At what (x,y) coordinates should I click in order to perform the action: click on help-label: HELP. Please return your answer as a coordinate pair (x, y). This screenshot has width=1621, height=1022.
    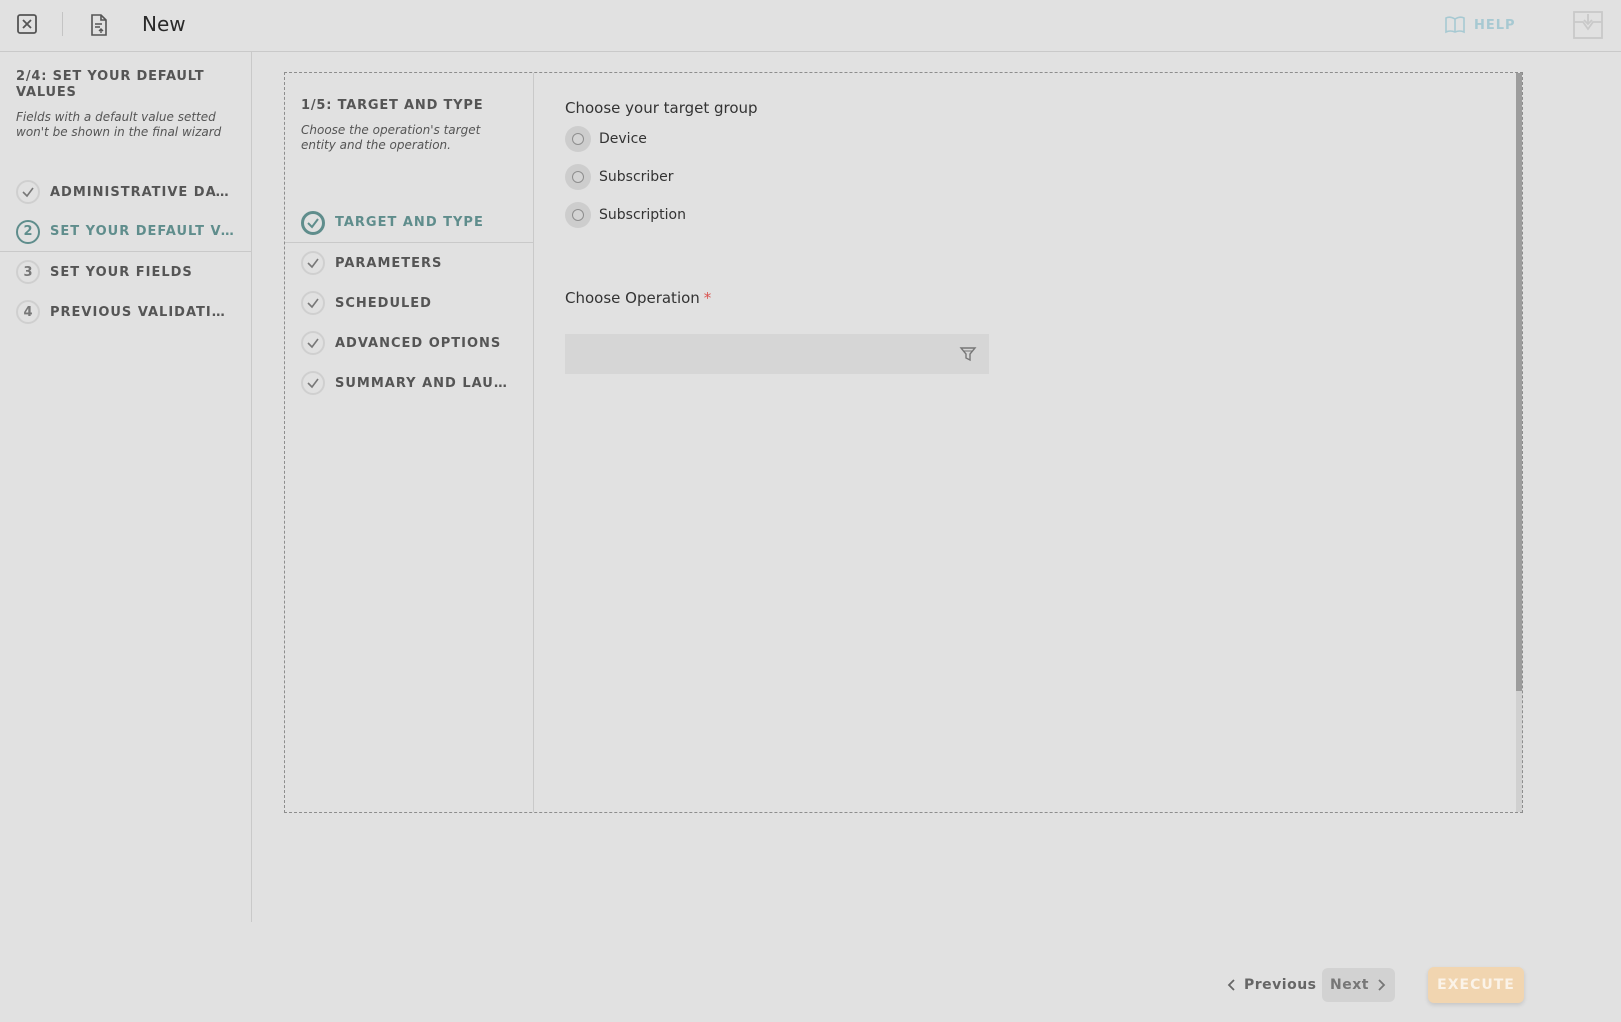
    Looking at the image, I should click on (1495, 25).